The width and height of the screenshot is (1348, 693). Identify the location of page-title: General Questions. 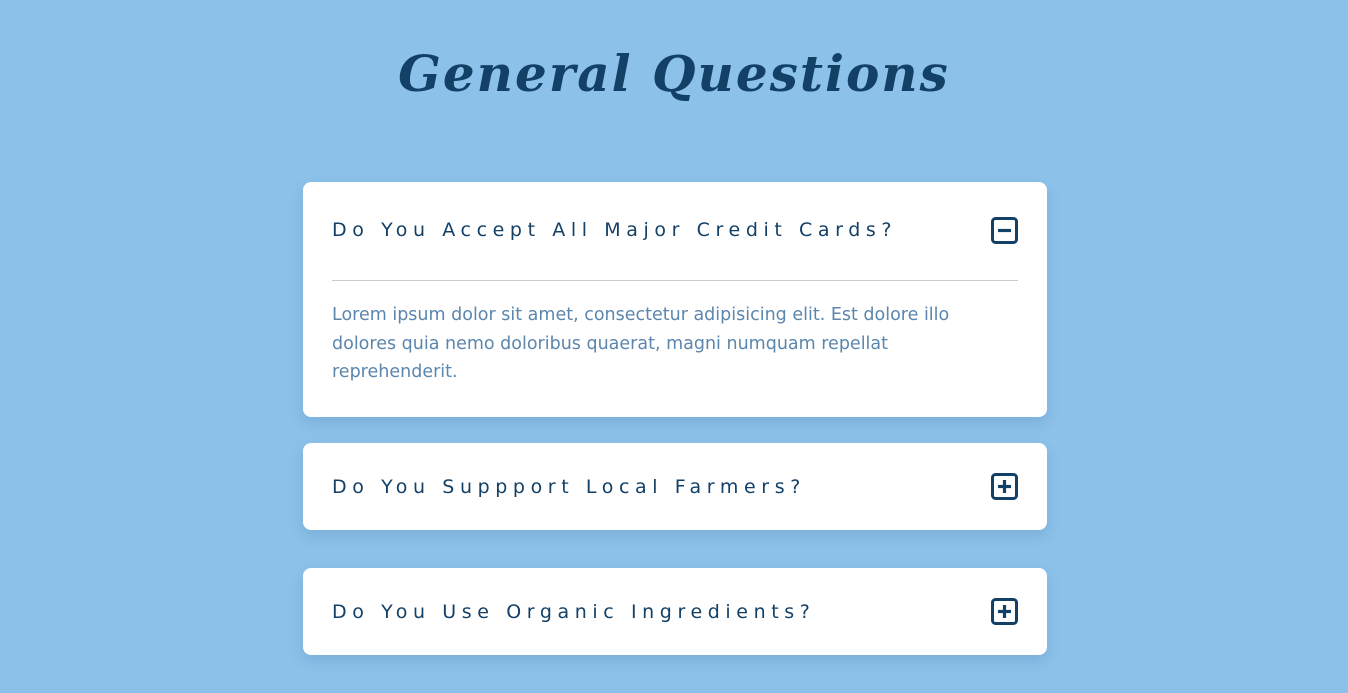
(674, 73).